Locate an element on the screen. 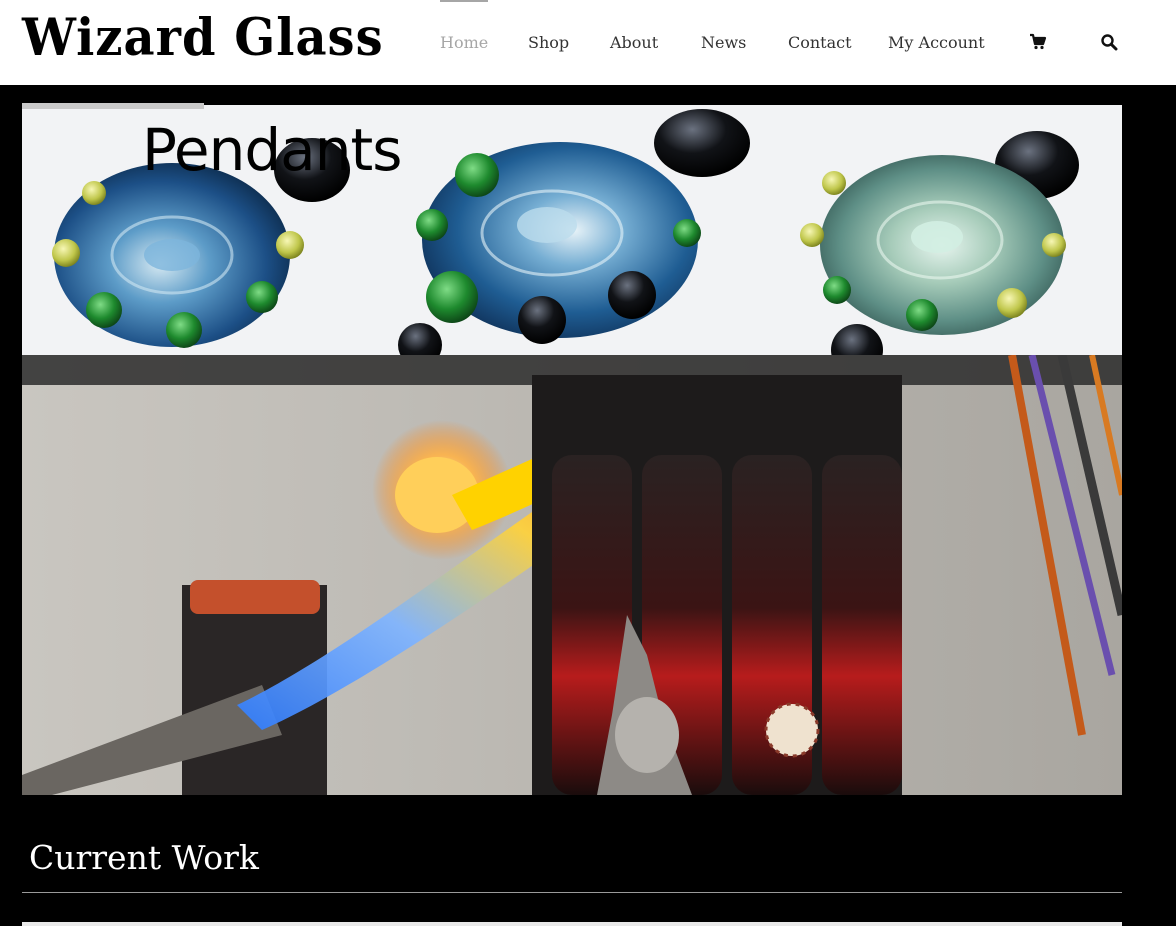  shopping-cart-icon is located at coordinates (1039, 43).